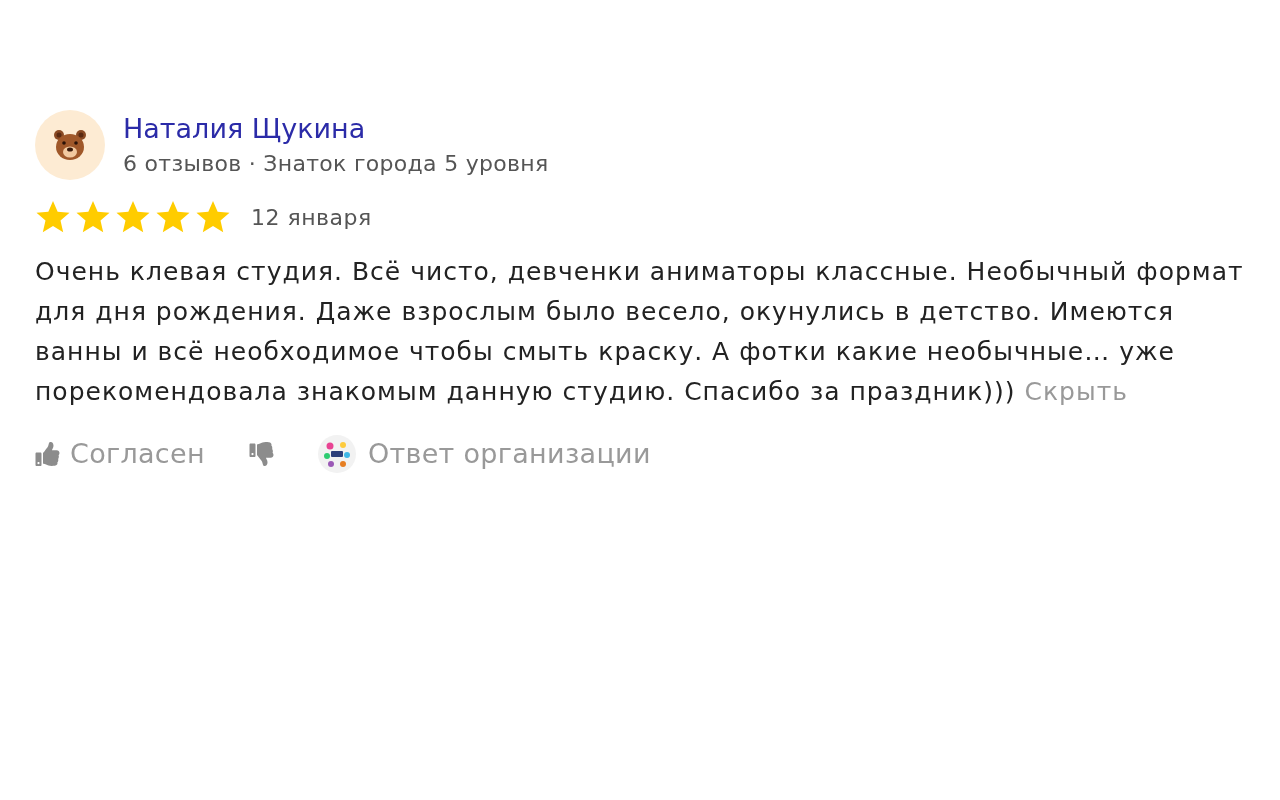 This screenshot has width=1280, height=800. What do you see at coordinates (336, 163) in the screenshot?
I see `author-info: 6 отзывов · Знаток города 5 уровня` at bounding box center [336, 163].